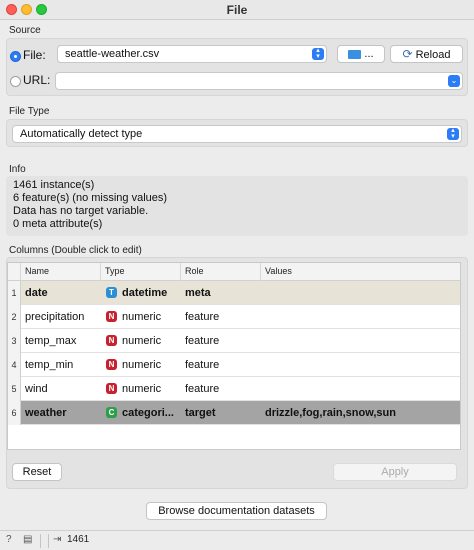  I want to click on file-type-value: Automatically detect type, so click(81, 134).